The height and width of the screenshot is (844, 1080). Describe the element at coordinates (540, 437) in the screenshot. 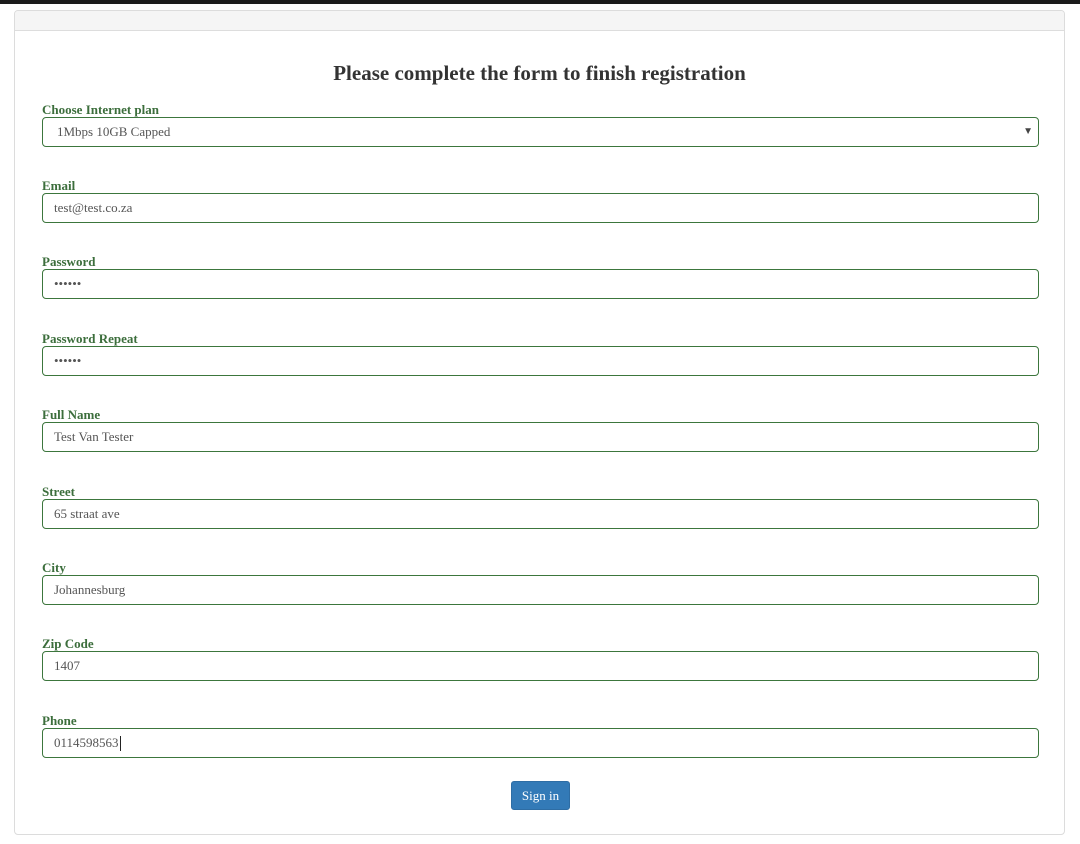

I see `full-name-field: Test Van Tester` at that location.